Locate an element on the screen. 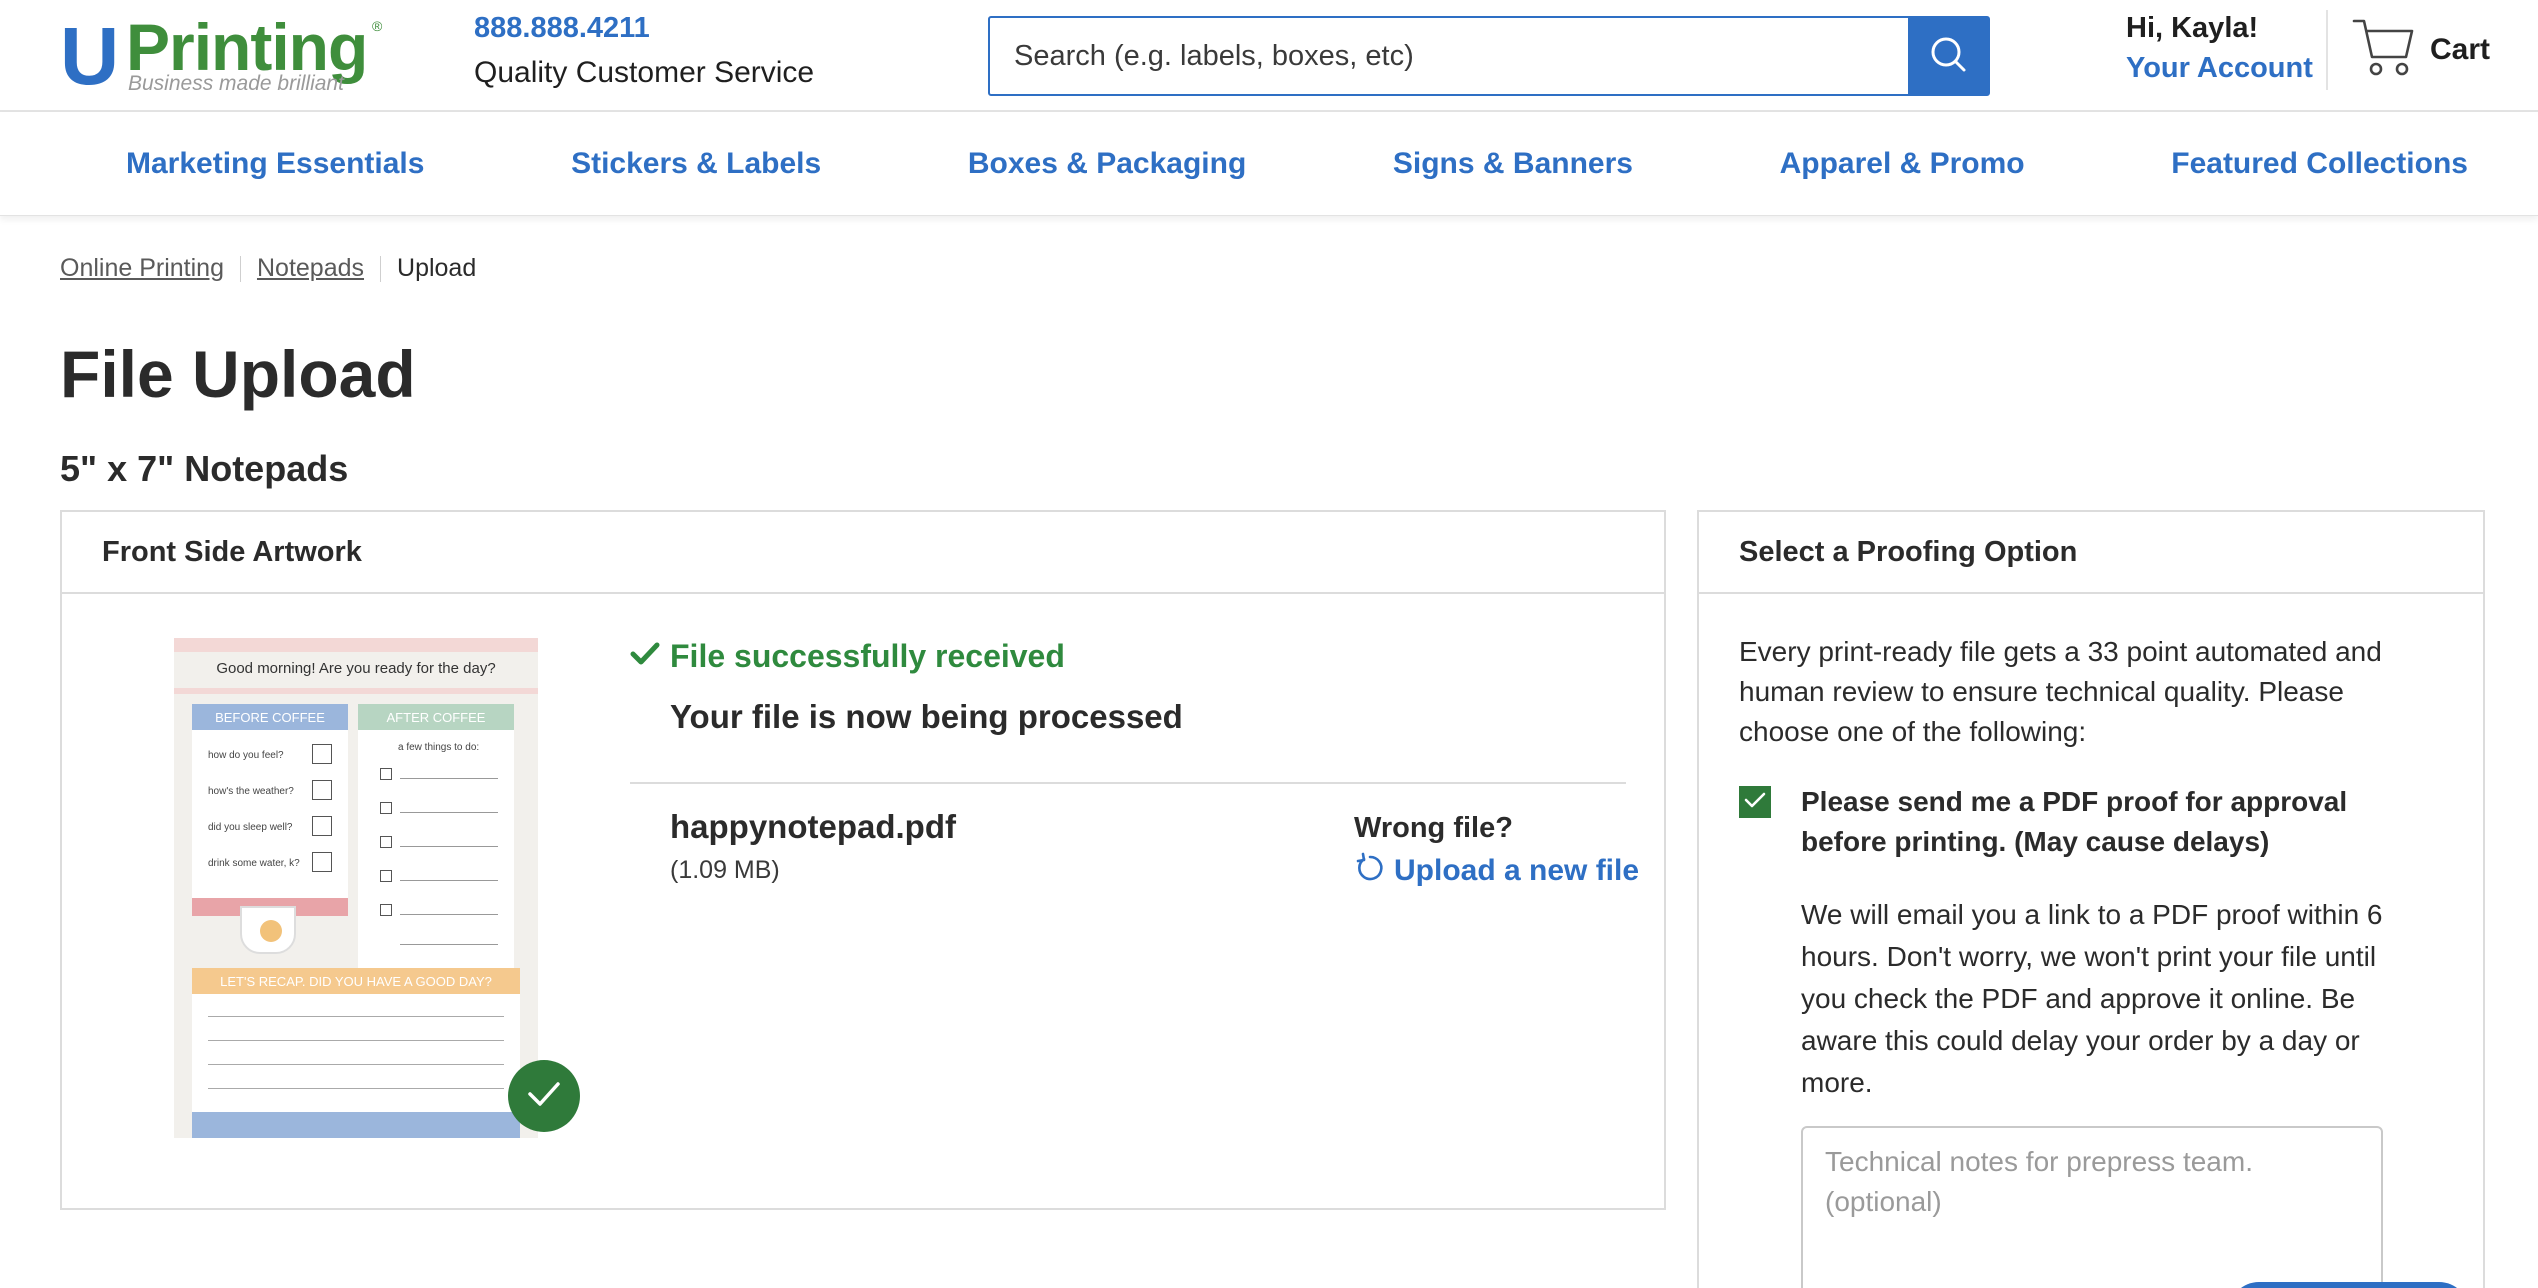 Image resolution: width=2538 pixels, height=1288 pixels. processing-message: Your file is now being processed is located at coordinates (926, 716).